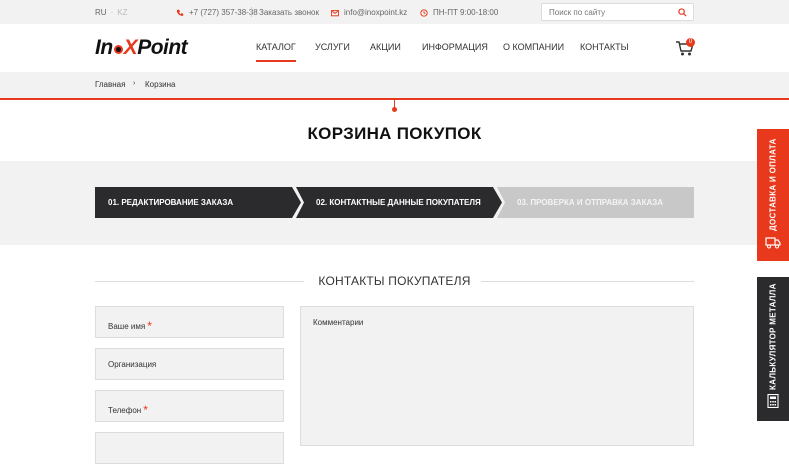  I want to click on email-contact: info@inoxpoint.kz, so click(369, 12).